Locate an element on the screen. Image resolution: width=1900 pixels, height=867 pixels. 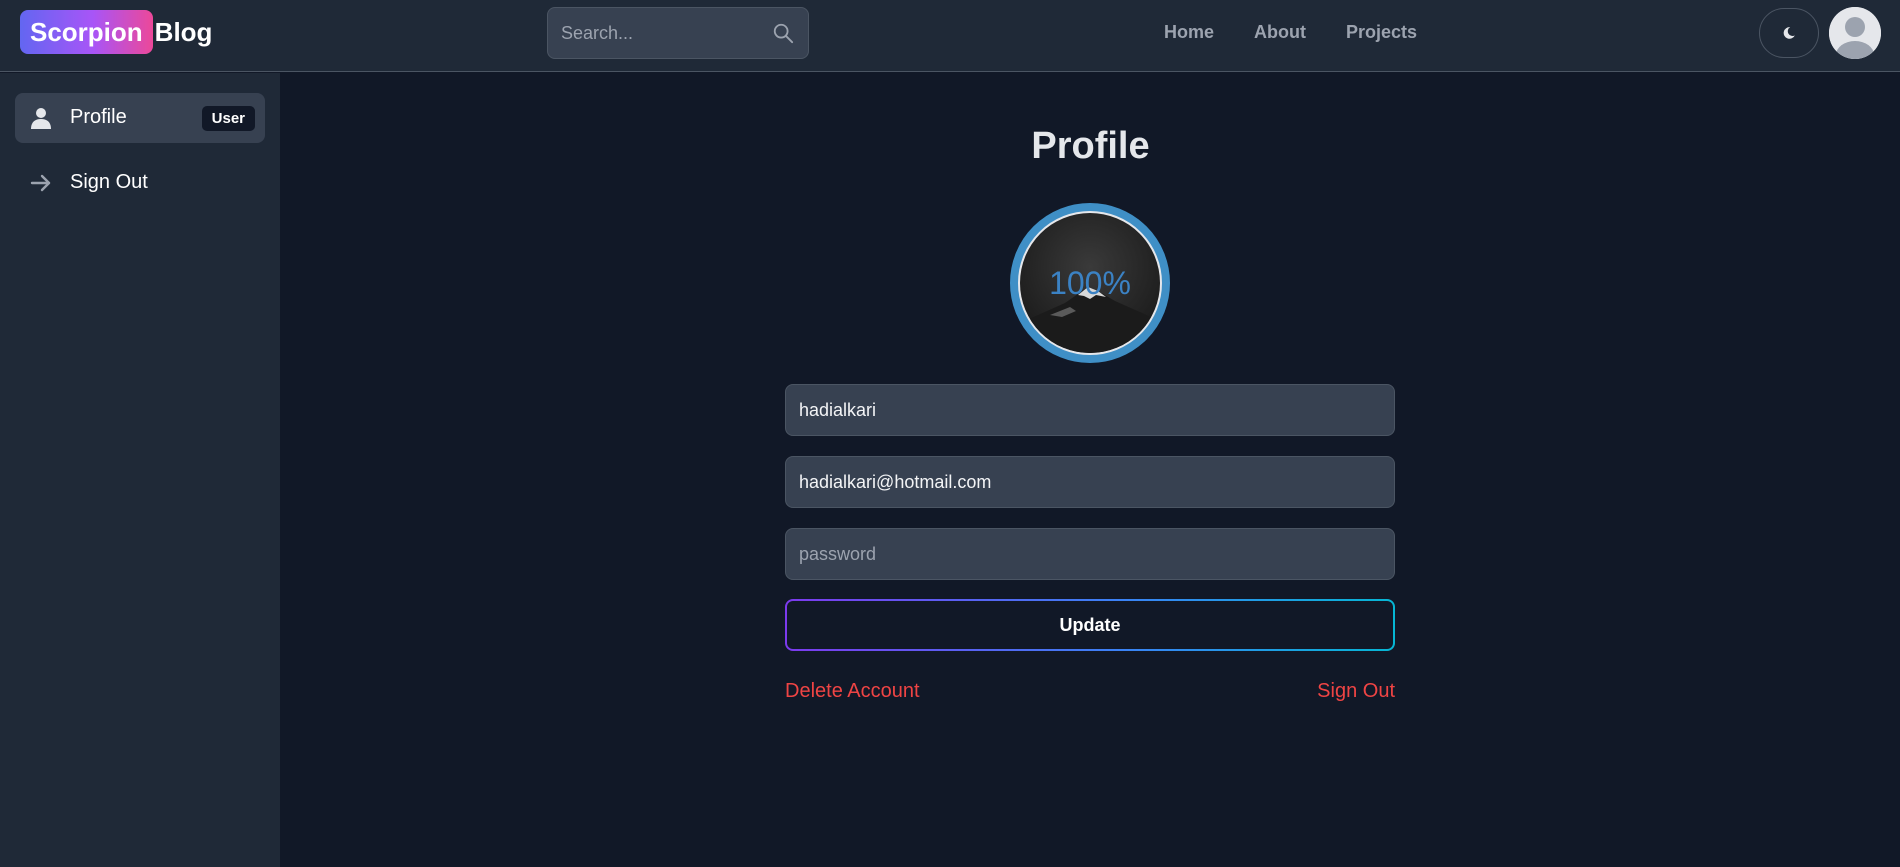
top-navbar: Scorpion Blog Home About Projects is located at coordinates (950, 36).